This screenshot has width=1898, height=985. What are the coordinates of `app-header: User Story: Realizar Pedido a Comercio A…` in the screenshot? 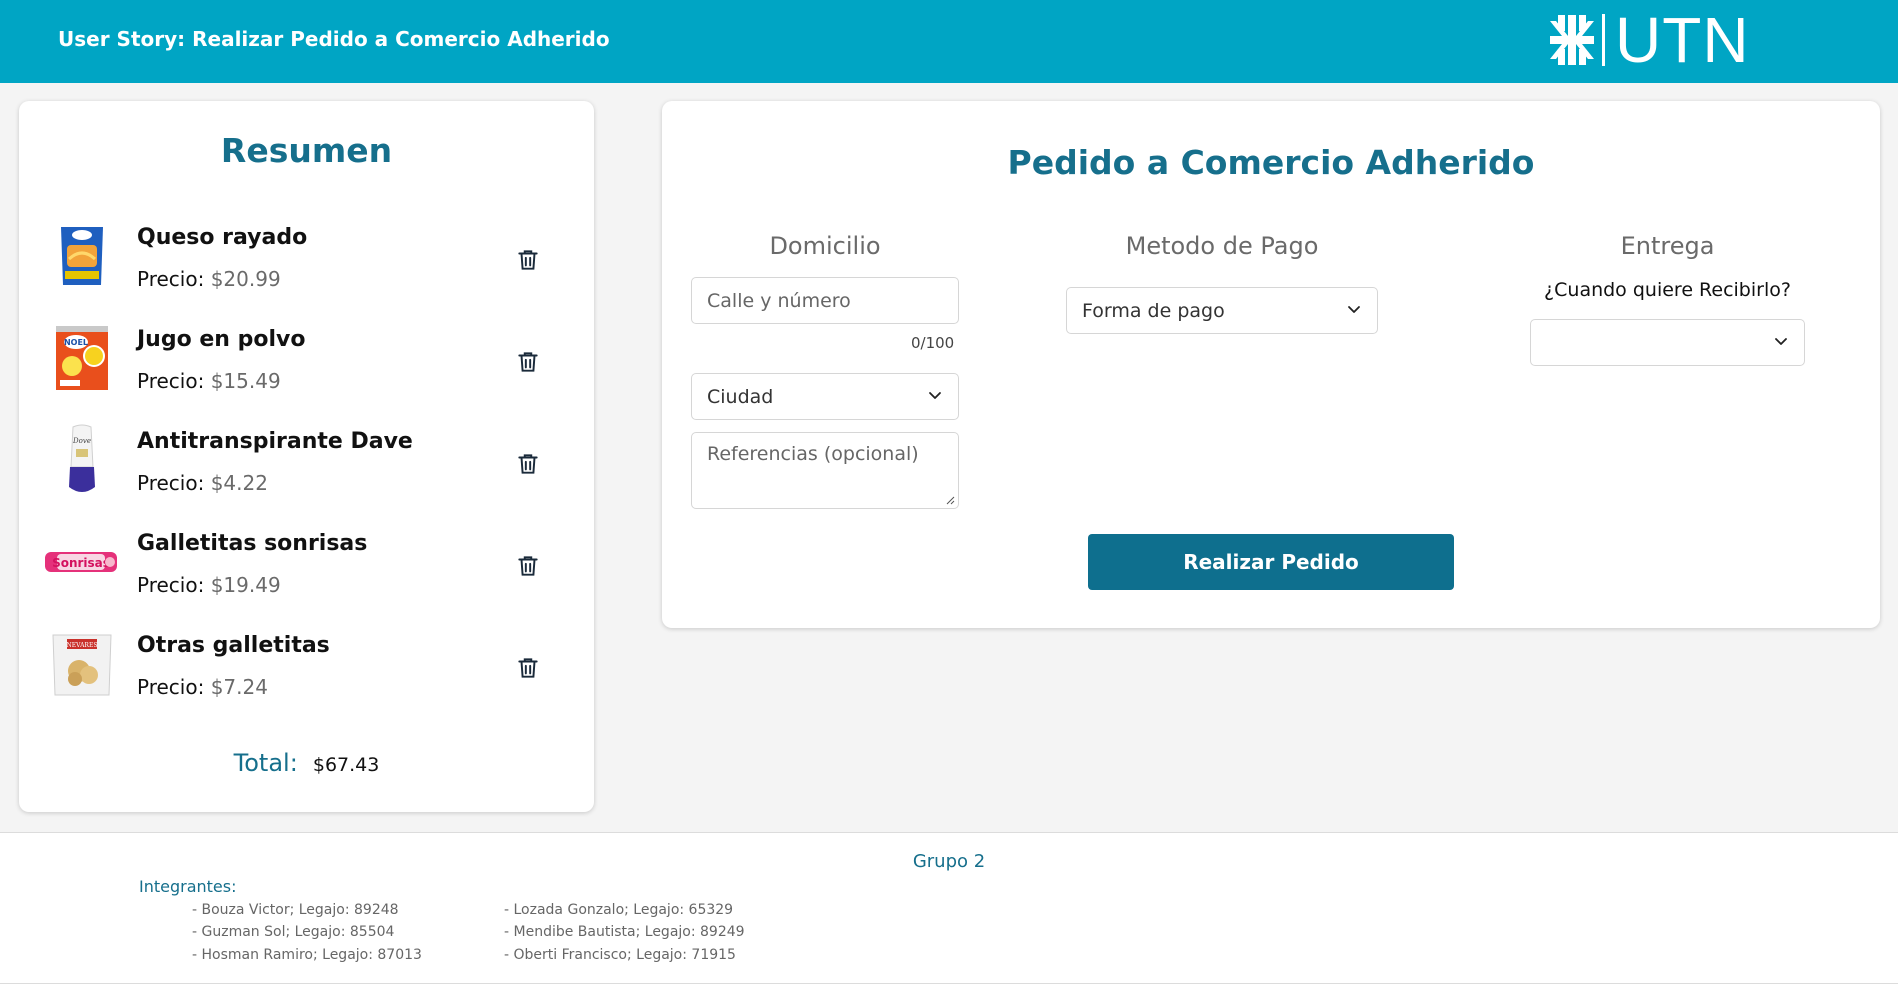 It's located at (949, 41).